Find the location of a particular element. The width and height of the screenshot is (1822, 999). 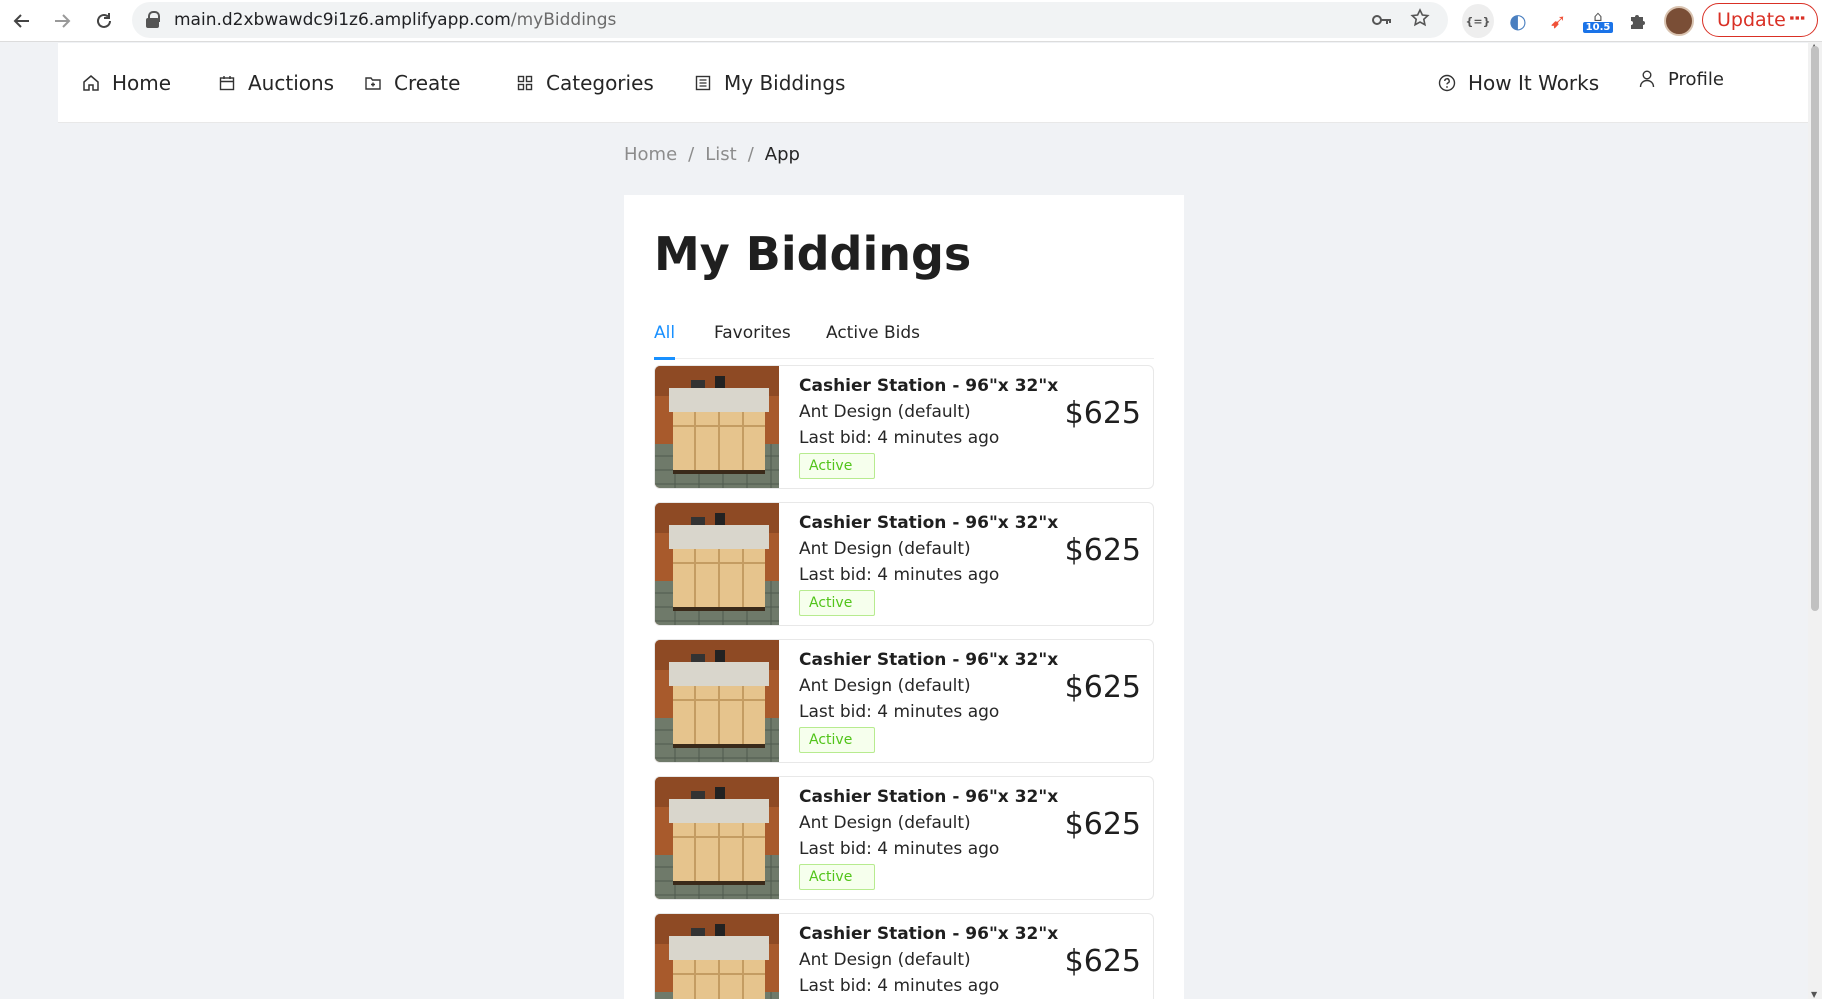

scroll-down-arrow-icon: ▼ is located at coordinates (1814, 994).